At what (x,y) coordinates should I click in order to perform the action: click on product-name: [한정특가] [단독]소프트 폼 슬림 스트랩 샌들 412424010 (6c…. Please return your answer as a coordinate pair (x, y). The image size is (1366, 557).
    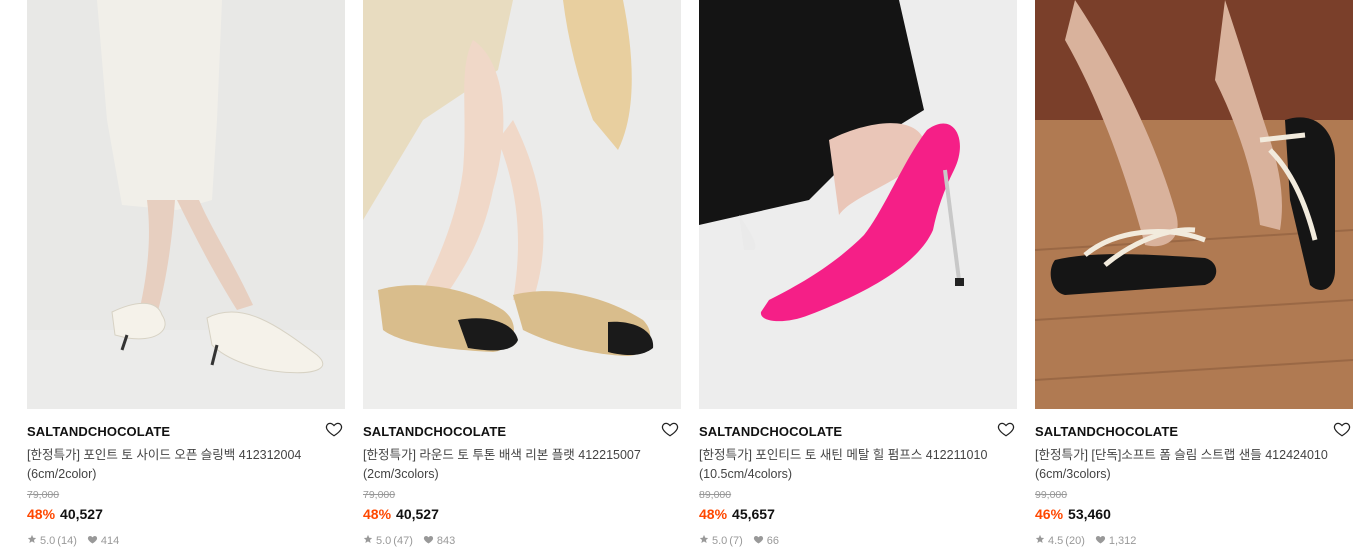
    Looking at the image, I should click on (1185, 465).